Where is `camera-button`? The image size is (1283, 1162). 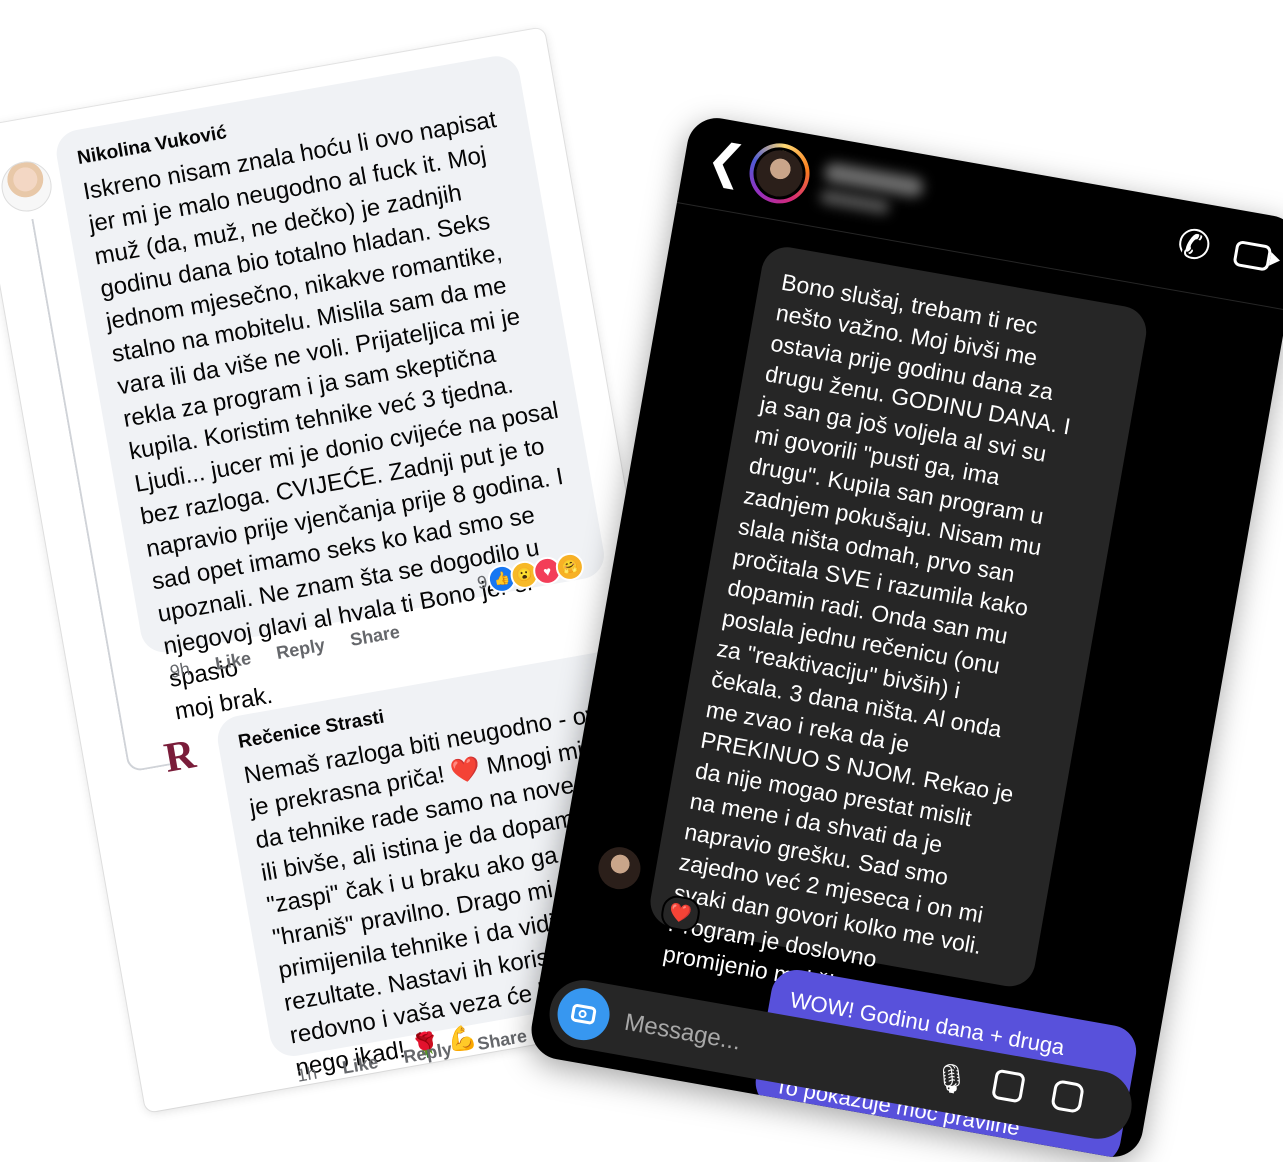
camera-button is located at coordinates (583, 1014).